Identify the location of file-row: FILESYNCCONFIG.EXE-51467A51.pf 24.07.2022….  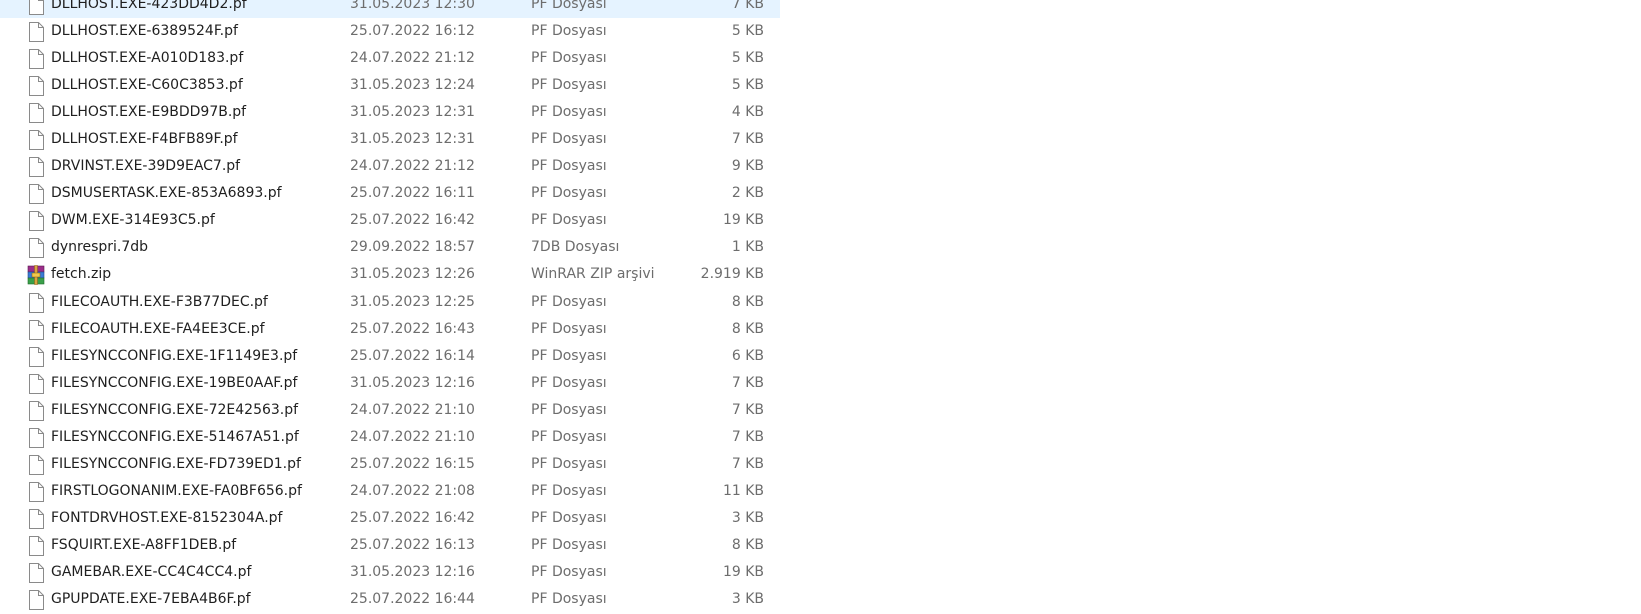
(390, 437).